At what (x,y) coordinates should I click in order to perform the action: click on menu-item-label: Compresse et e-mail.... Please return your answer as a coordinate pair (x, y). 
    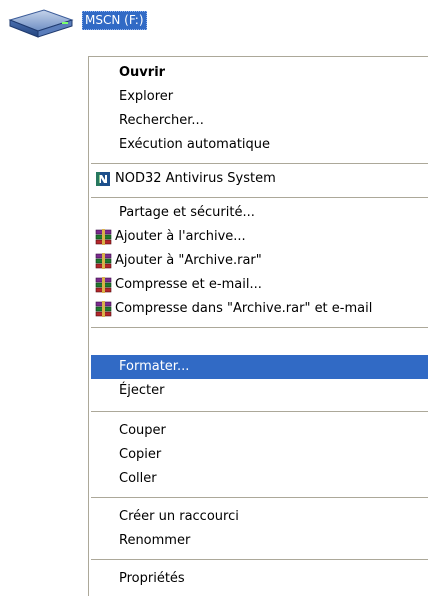
    Looking at the image, I should click on (188, 284).